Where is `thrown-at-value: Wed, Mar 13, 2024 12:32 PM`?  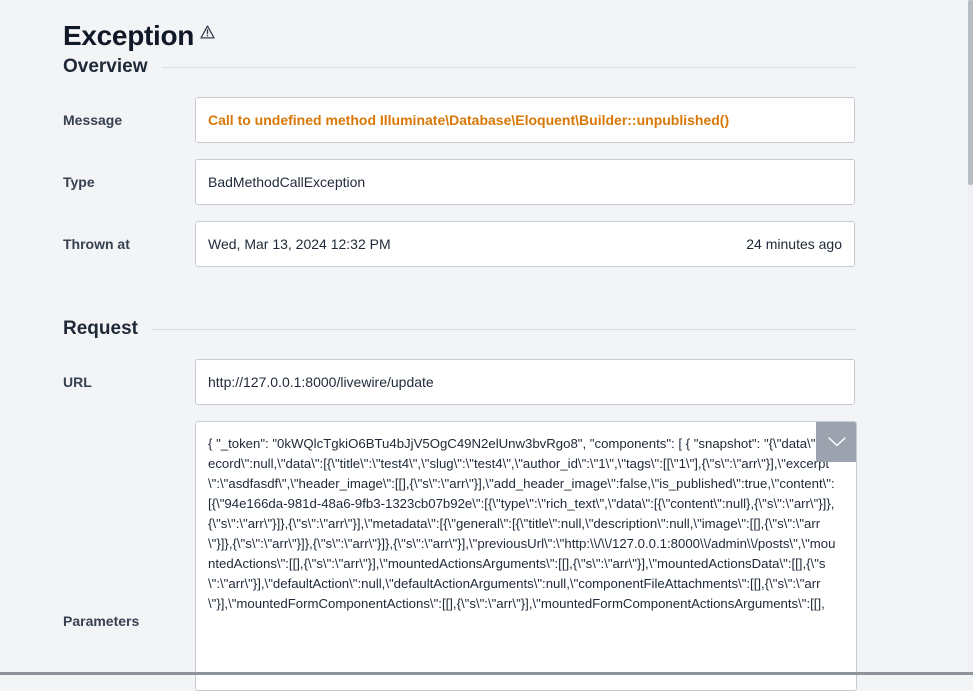 thrown-at-value: Wed, Mar 13, 2024 12:32 PM is located at coordinates (299, 244).